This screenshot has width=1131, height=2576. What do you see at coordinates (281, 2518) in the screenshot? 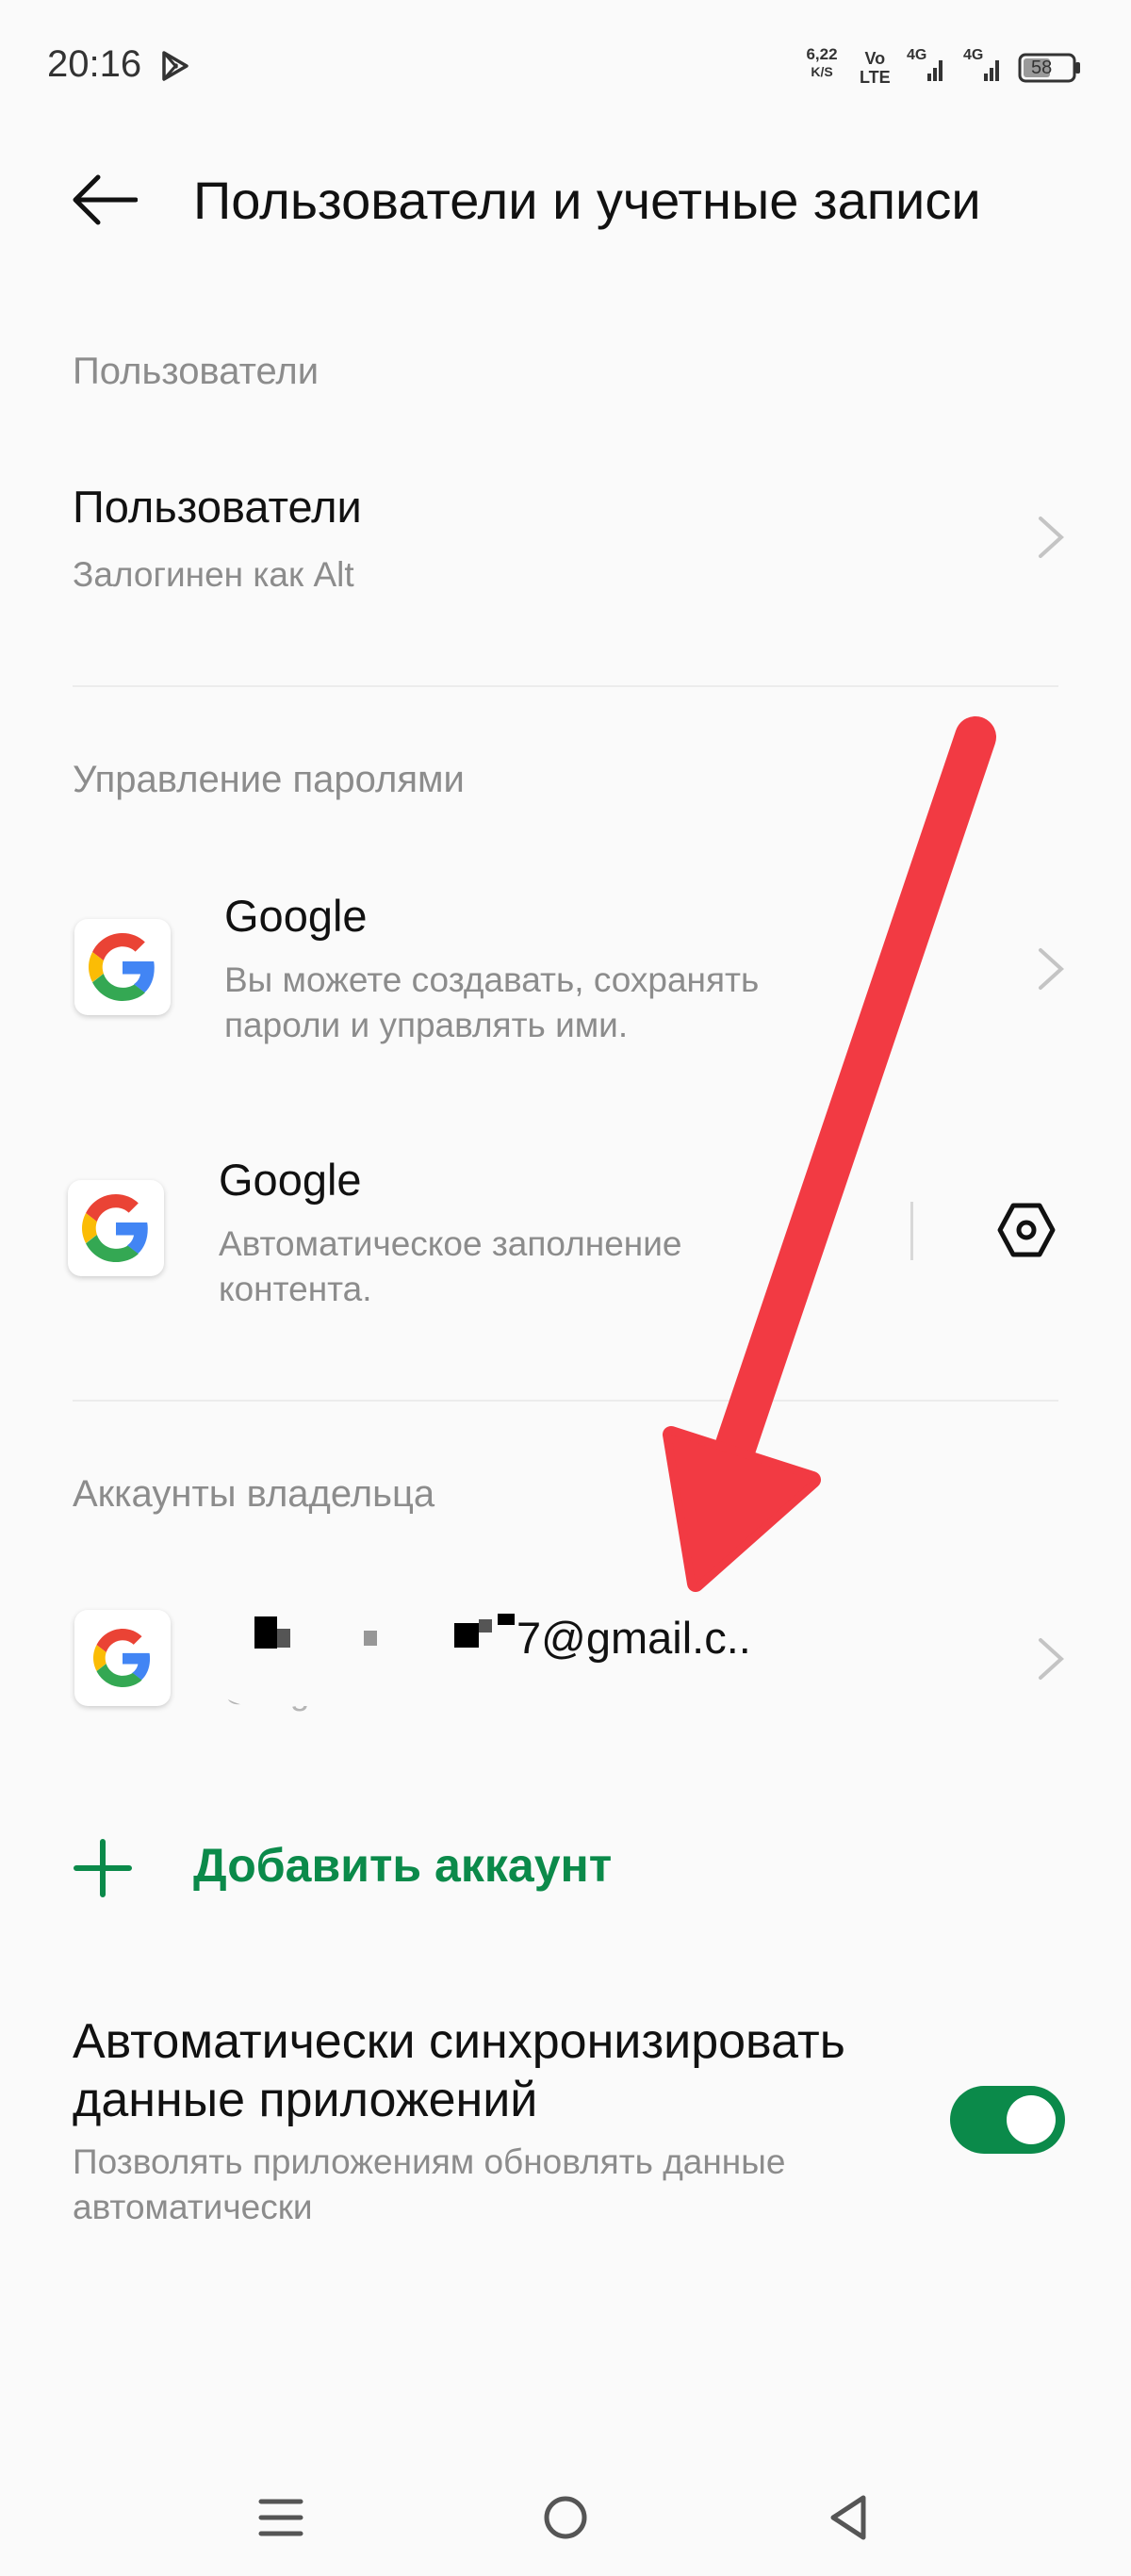
I see `menu-icon` at bounding box center [281, 2518].